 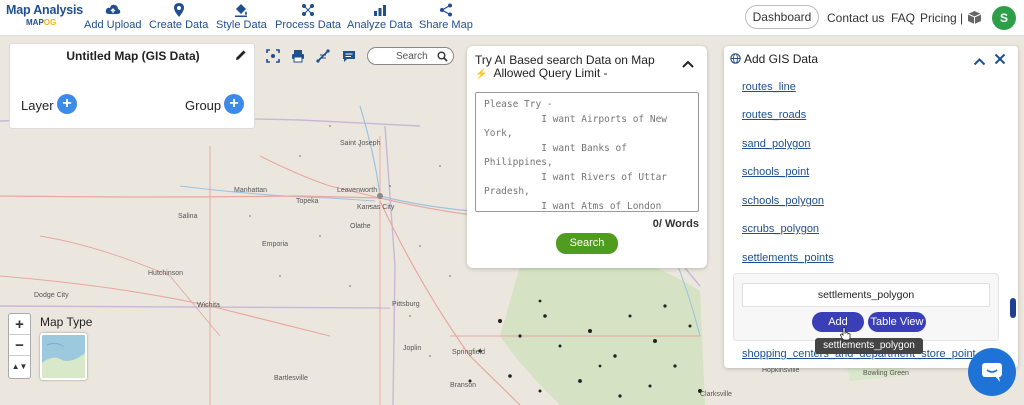 What do you see at coordinates (349, 56) in the screenshot?
I see `comment-icon` at bounding box center [349, 56].